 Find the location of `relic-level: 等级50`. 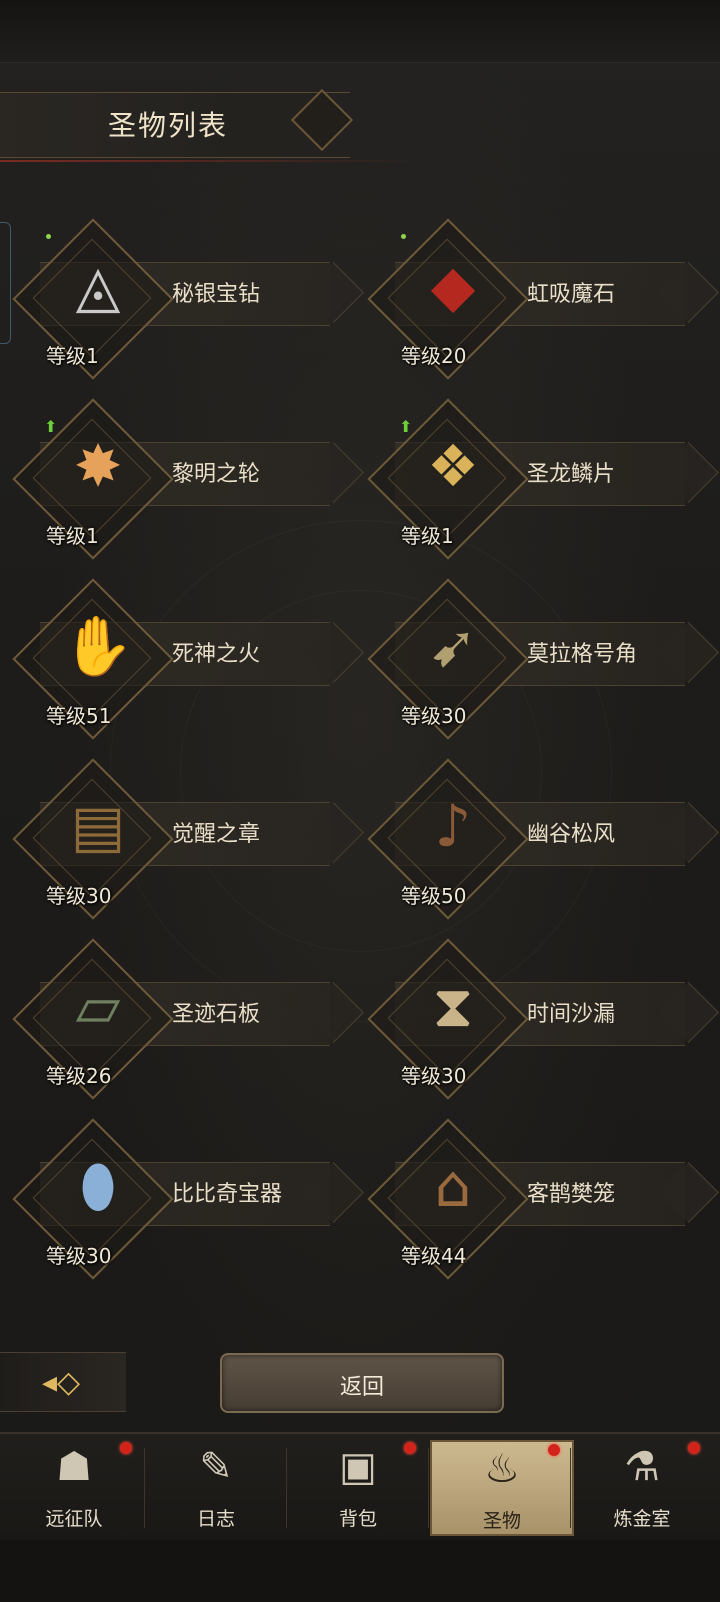

relic-level: 等级50 is located at coordinates (434, 896).